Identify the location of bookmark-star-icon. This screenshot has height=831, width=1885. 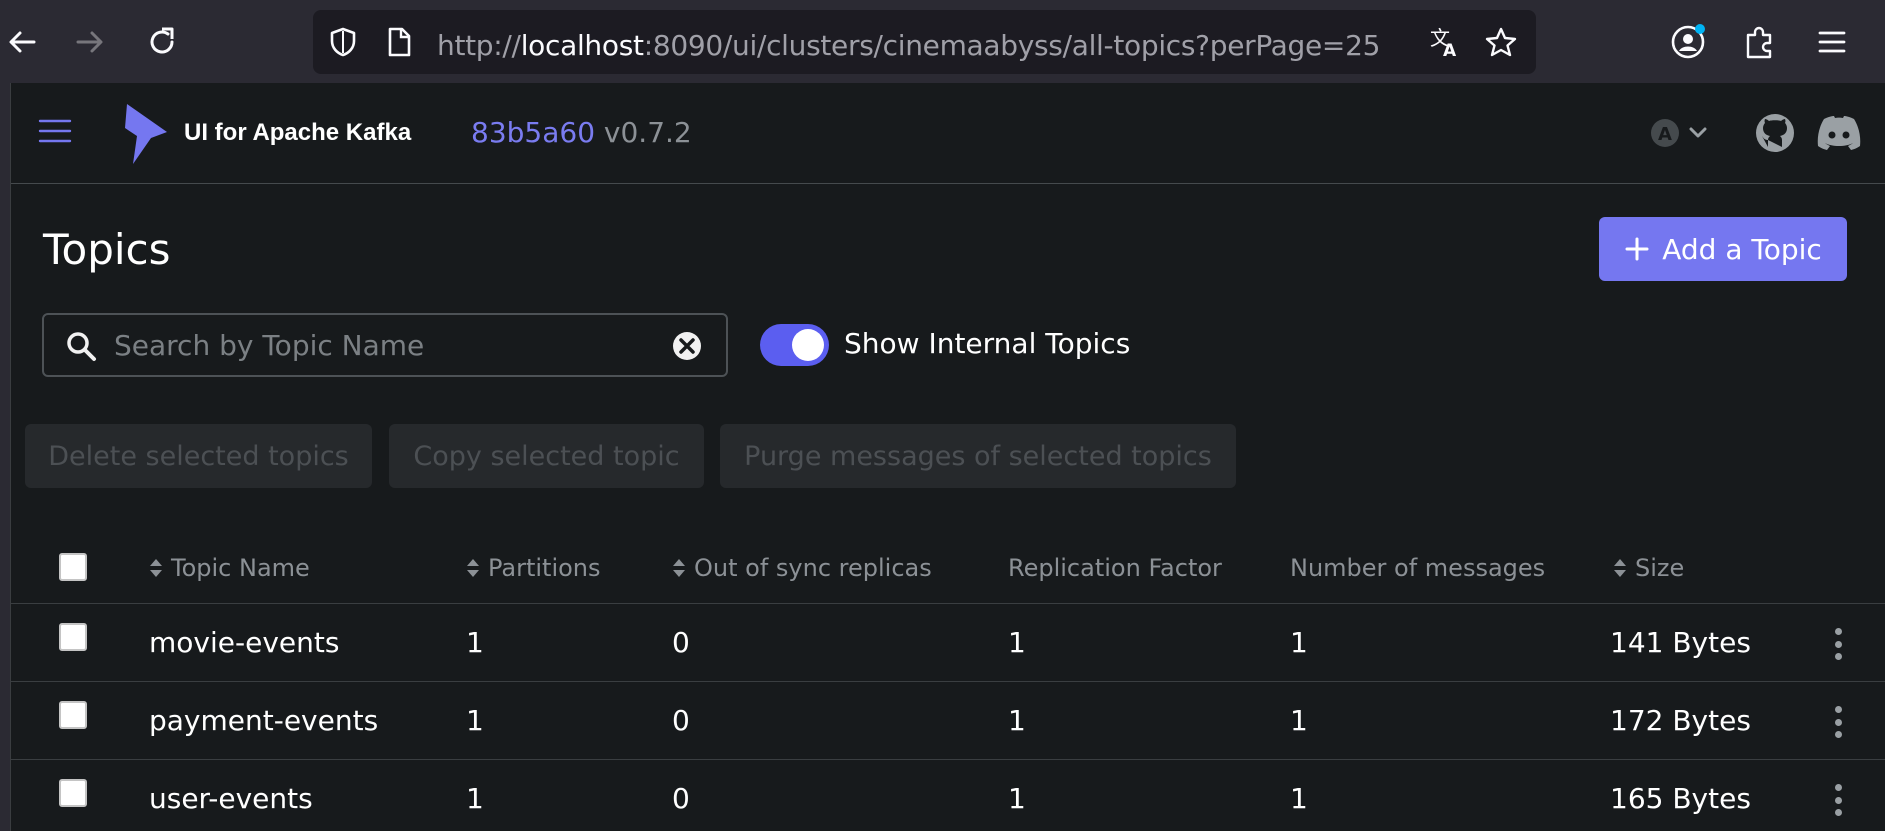
(1501, 42).